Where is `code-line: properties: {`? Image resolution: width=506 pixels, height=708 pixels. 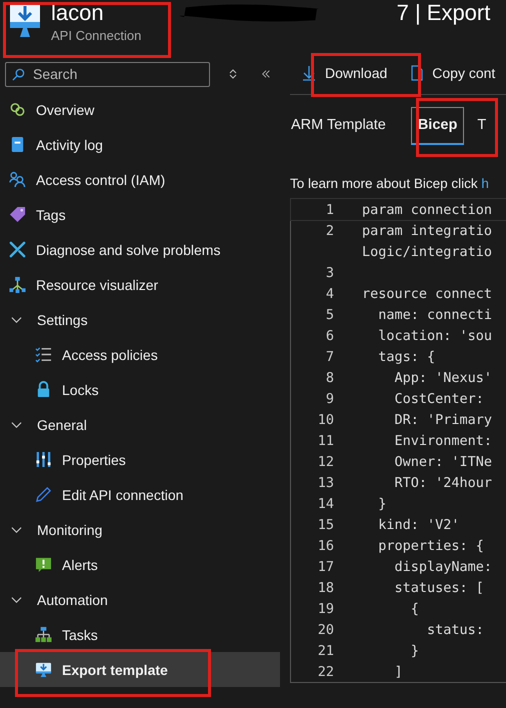
code-line: properties: { is located at coordinates (430, 546).